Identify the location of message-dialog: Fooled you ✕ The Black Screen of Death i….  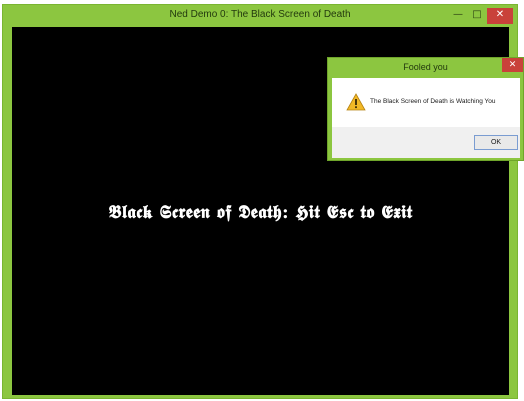
(425, 109).